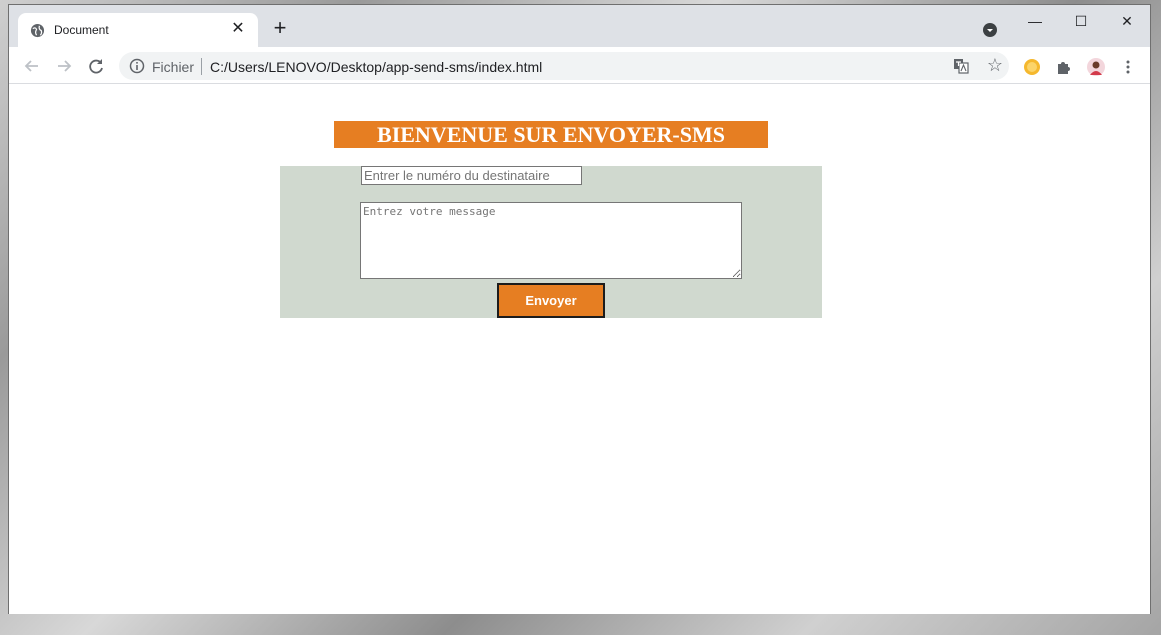 The image size is (1161, 635). Describe the element at coordinates (551, 134) in the screenshot. I see `page-title: BIENVENUE SUR ENVOYER-SMS` at that location.